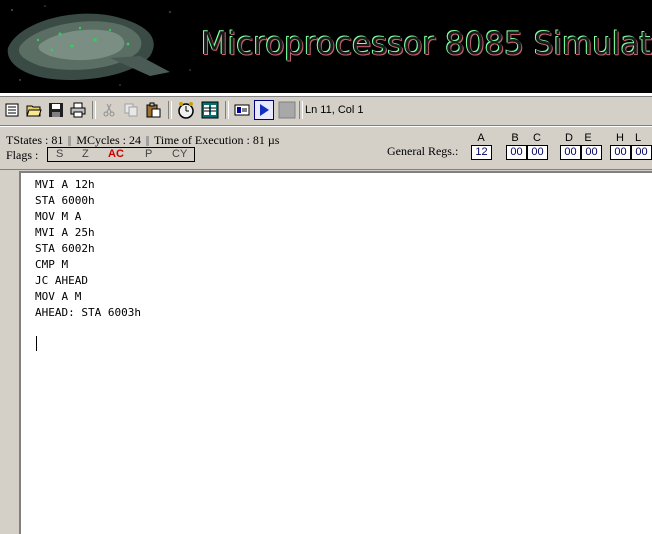 Image resolution: width=652 pixels, height=534 pixels. I want to click on stop-icon, so click(287, 110).